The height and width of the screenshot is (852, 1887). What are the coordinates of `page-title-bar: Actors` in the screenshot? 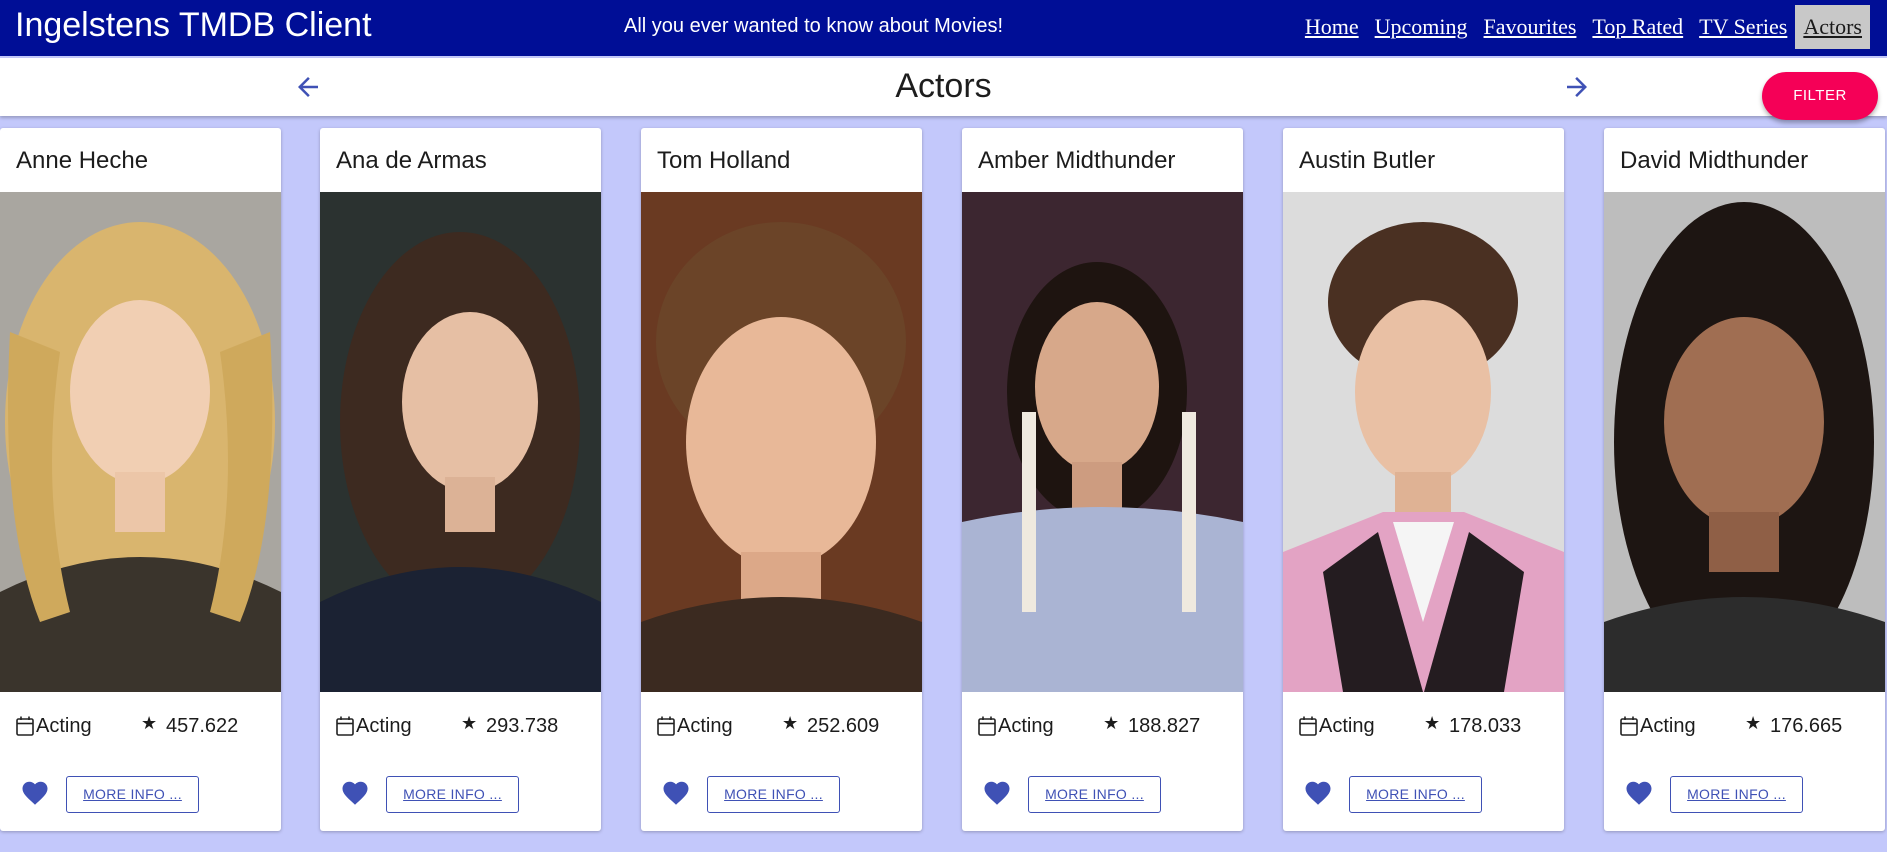 It's located at (943, 87).